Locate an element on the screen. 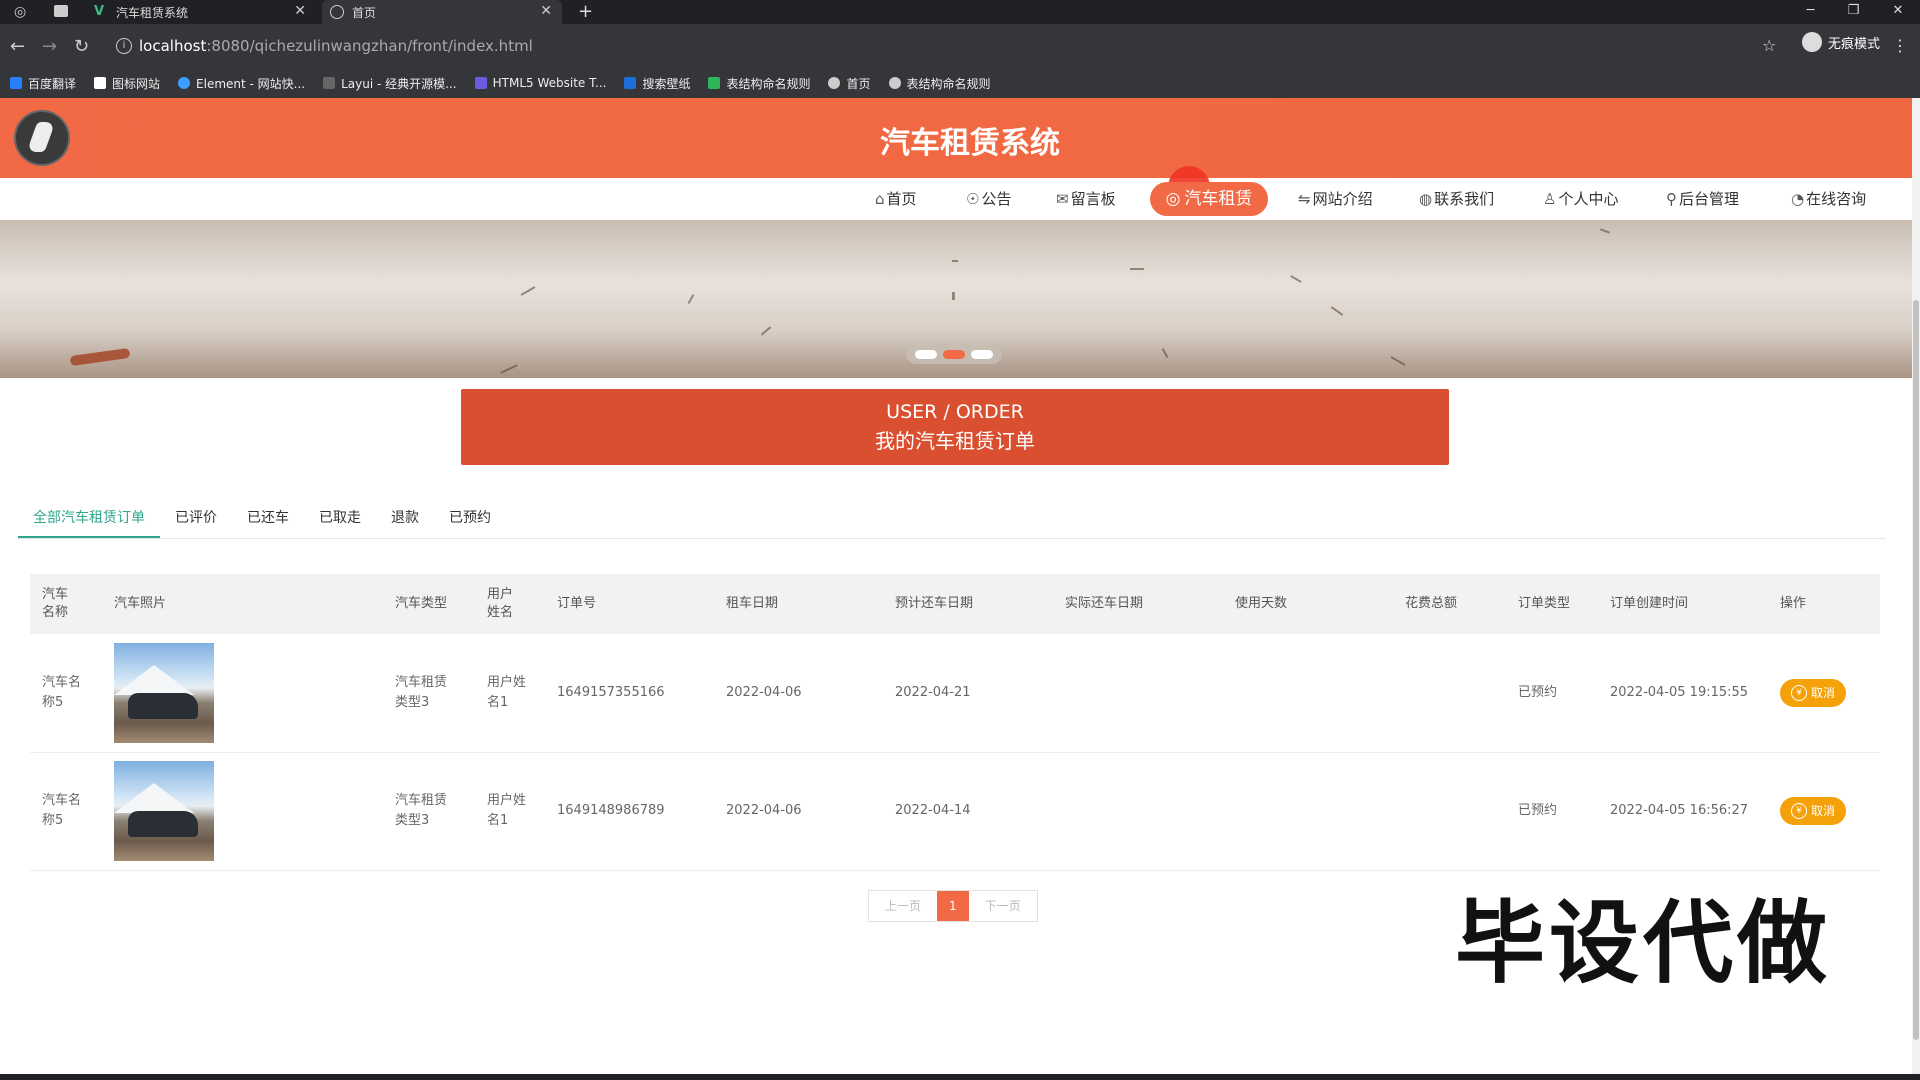 This screenshot has width=1920, height=1080. button-label: 取消 is located at coordinates (1822, 811).